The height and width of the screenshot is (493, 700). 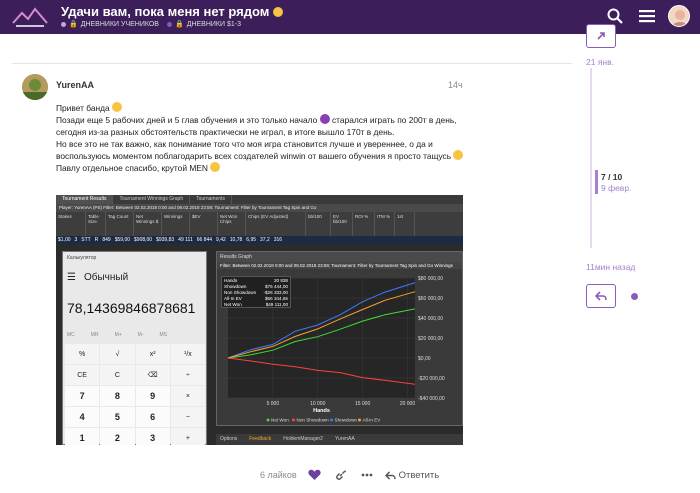 I want to click on category-1-3: 🔒 ДНЕВНИКИ $1-3, so click(x=203, y=24).